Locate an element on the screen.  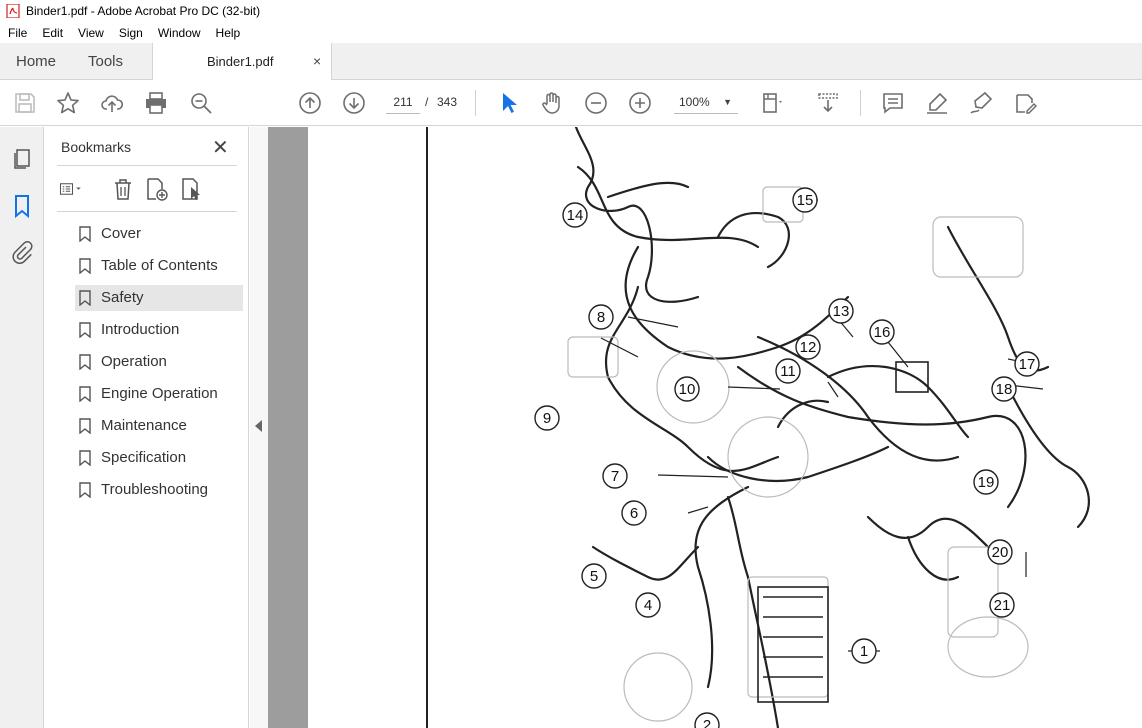
select-cursor-icon is located at coordinates (508, 103).